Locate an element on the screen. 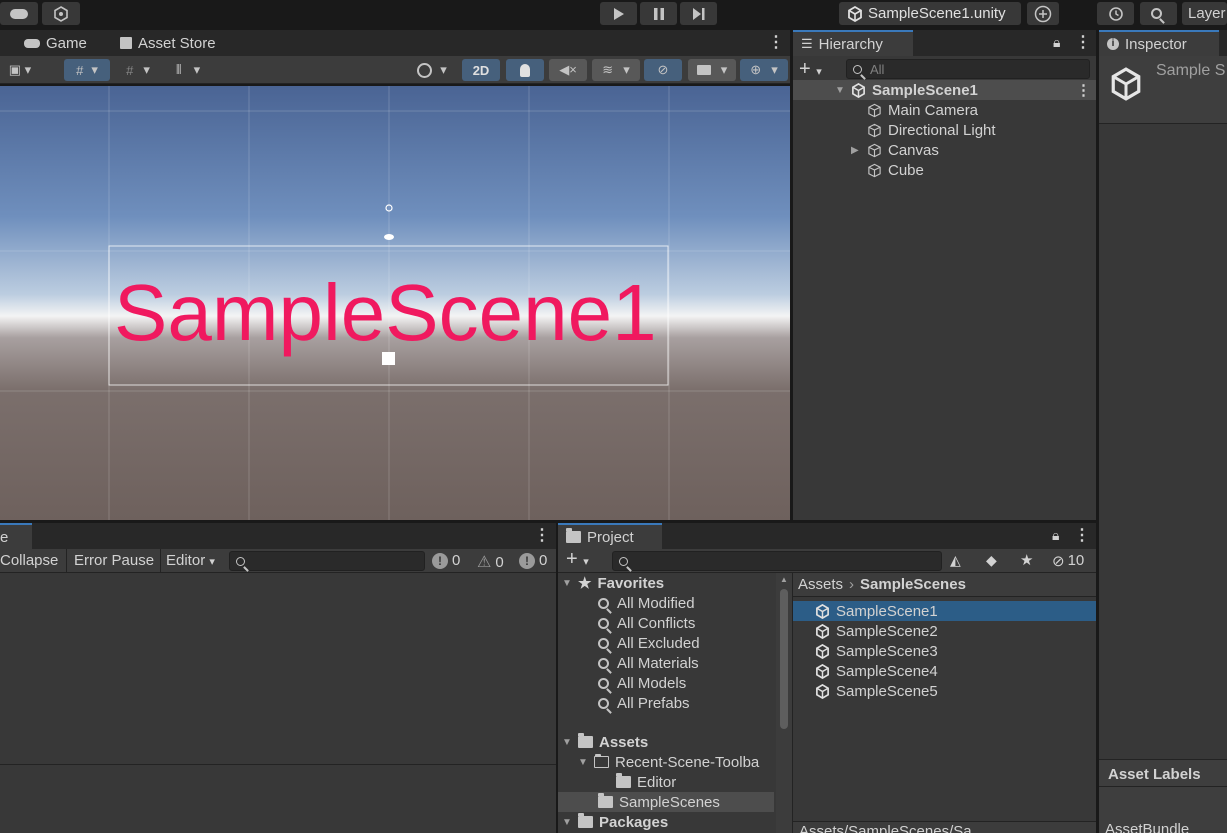  error-pause-button: Error Pause is located at coordinates (114, 560).